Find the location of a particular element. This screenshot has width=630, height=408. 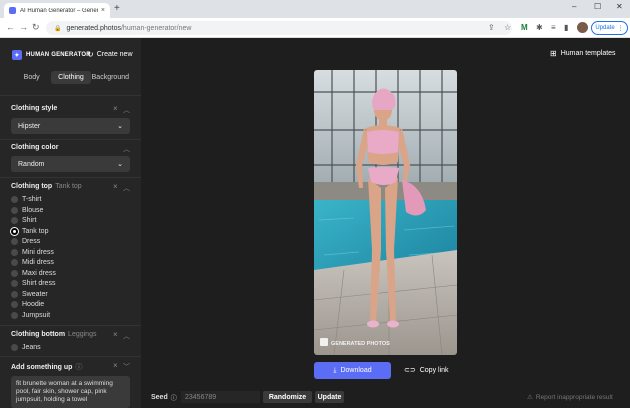

radio-option: Dress is located at coordinates (25, 241).